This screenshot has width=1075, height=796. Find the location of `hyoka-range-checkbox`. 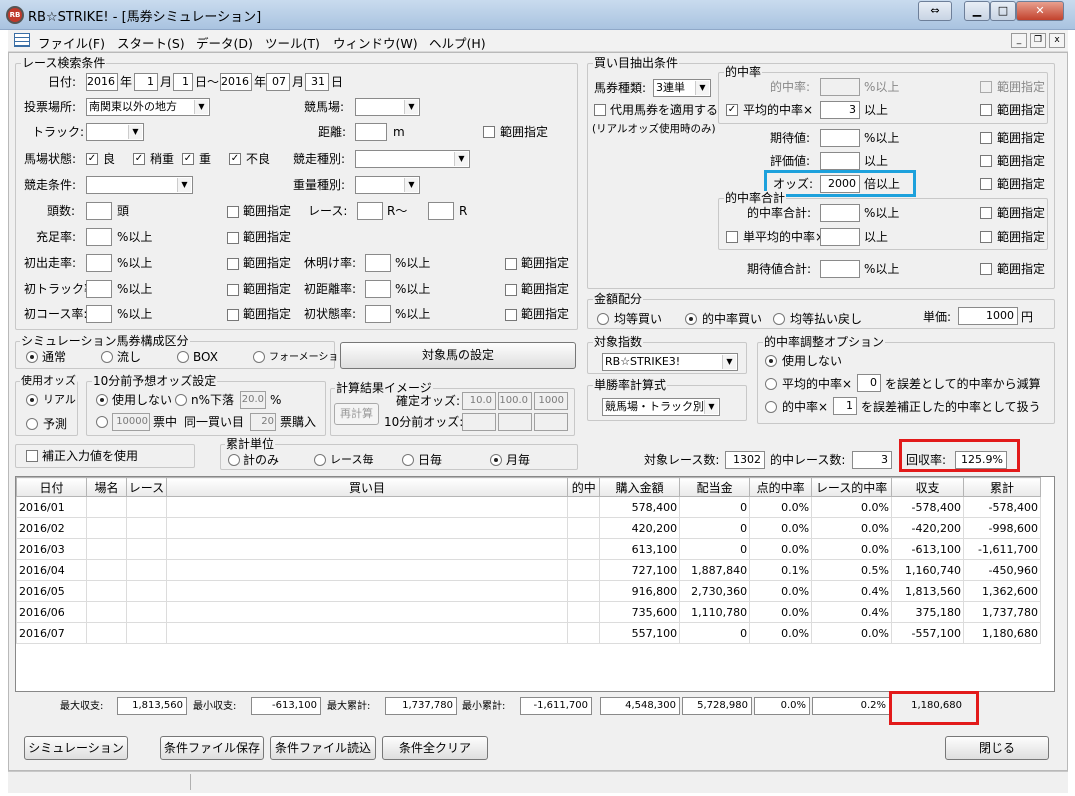

hyoka-range-checkbox is located at coordinates (986, 161).